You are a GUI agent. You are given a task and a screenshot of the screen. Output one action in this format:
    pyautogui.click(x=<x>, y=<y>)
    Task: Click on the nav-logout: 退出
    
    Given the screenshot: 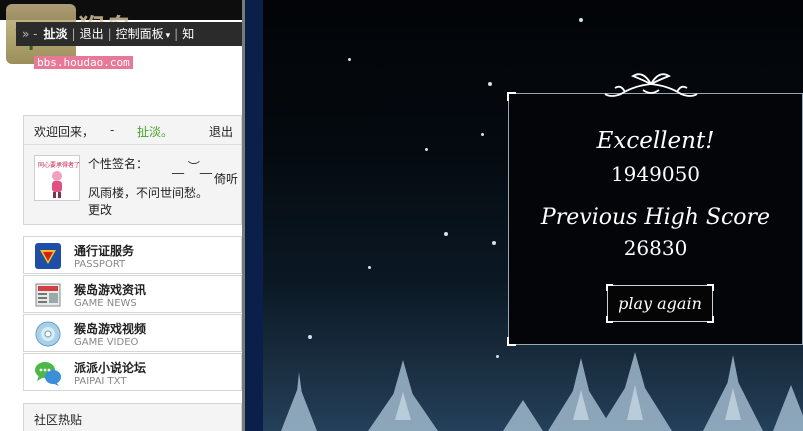 What is the action you would take?
    pyautogui.click(x=92, y=34)
    